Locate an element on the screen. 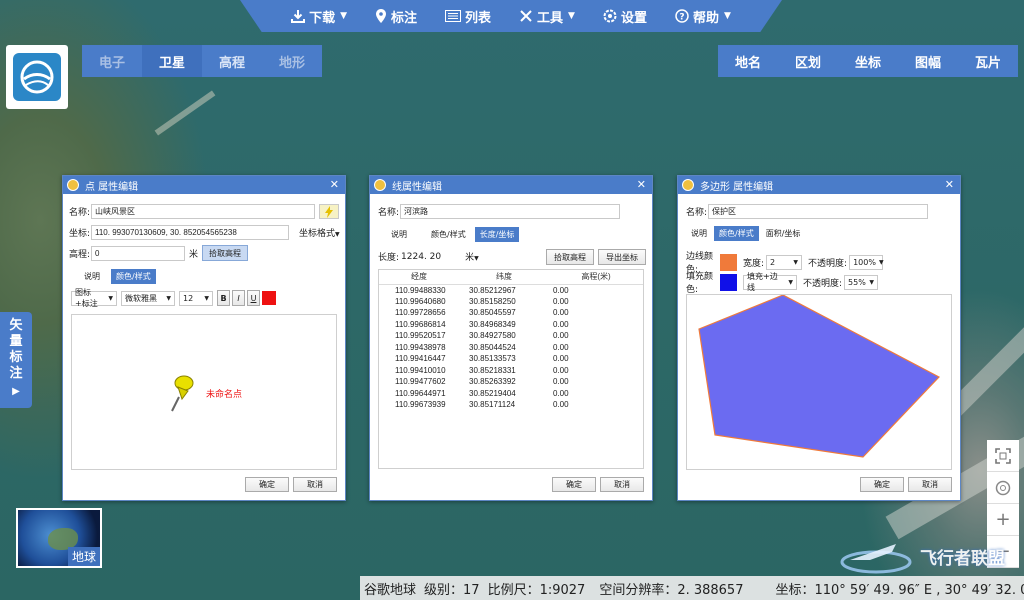  tab-map-sheet: 图幅 is located at coordinates (928, 61).